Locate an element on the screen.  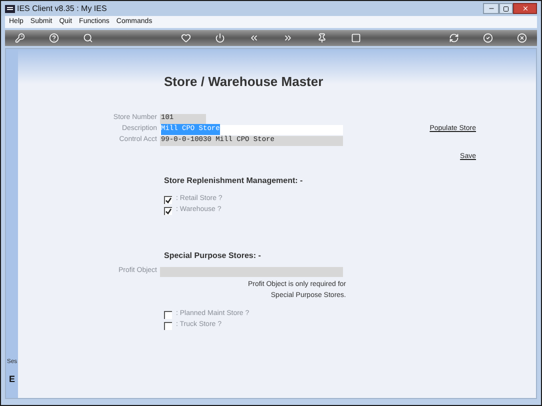
section-heading: Special Purpose Stores: - is located at coordinates (213, 256).